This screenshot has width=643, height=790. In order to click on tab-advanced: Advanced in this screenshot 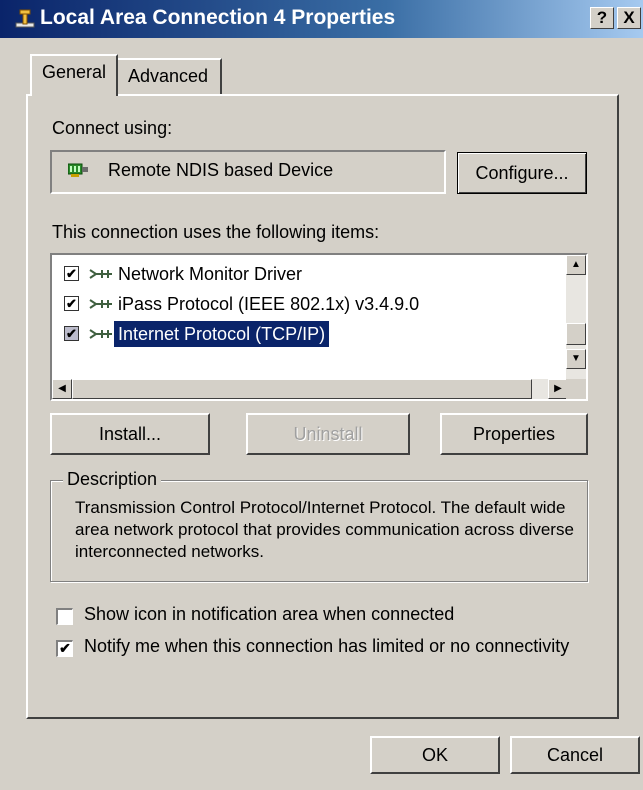, I will do `click(170, 76)`.